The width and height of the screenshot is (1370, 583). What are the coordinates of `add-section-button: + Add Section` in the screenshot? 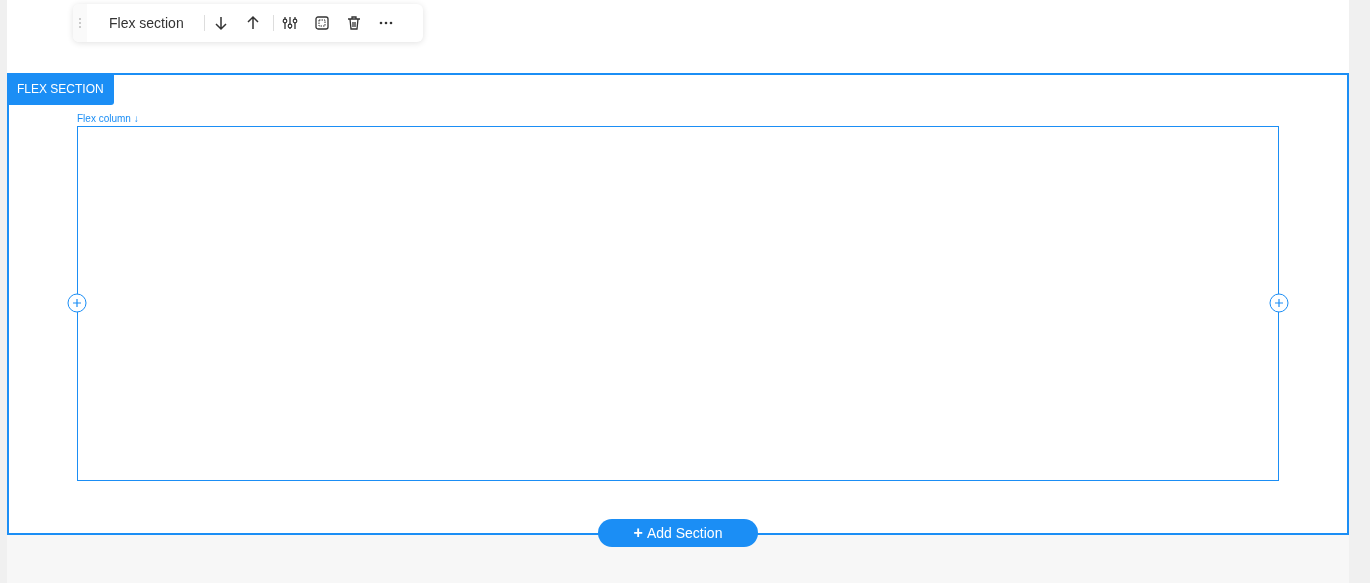 It's located at (678, 533).